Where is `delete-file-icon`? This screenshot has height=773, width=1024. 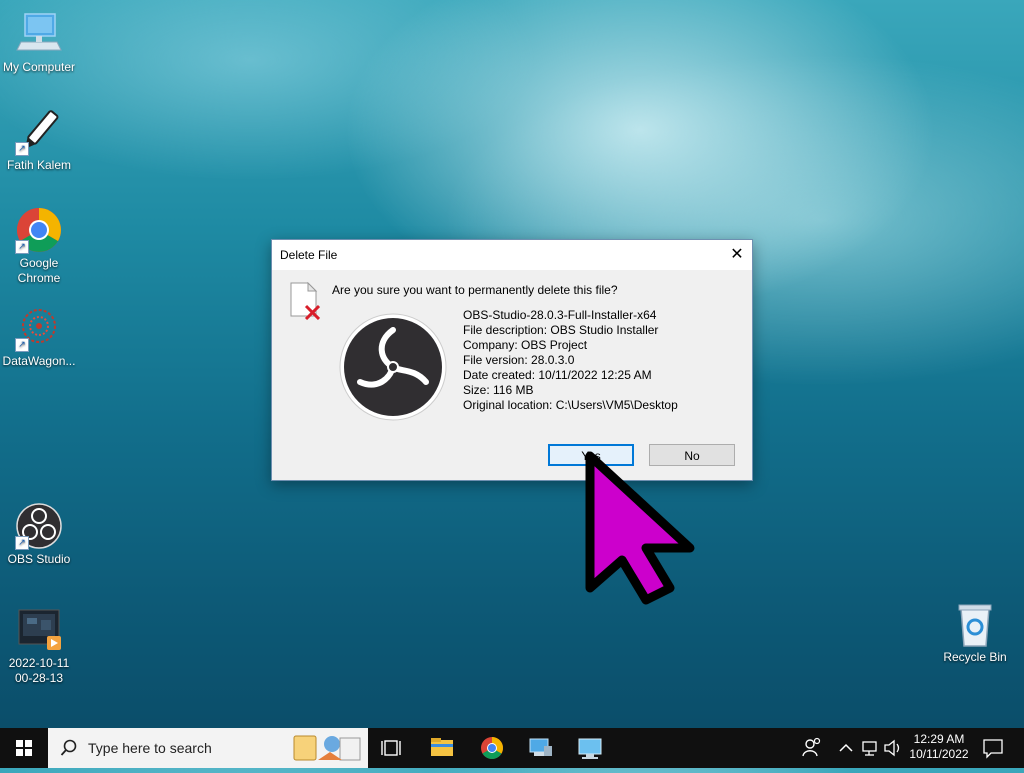 delete-file-icon is located at coordinates (305, 301).